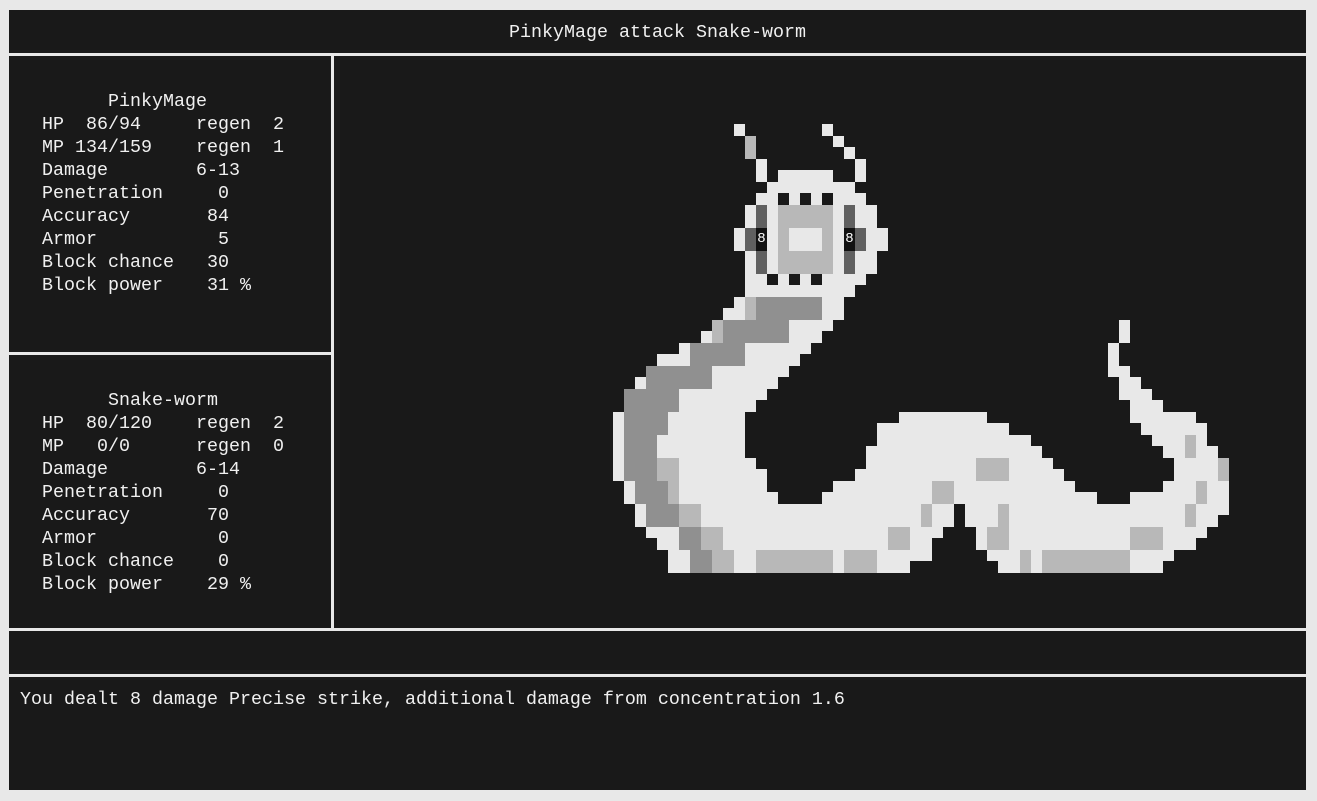 This screenshot has width=1317, height=801. Describe the element at coordinates (849, 238) in the screenshot. I see `eye-right: 8` at that location.